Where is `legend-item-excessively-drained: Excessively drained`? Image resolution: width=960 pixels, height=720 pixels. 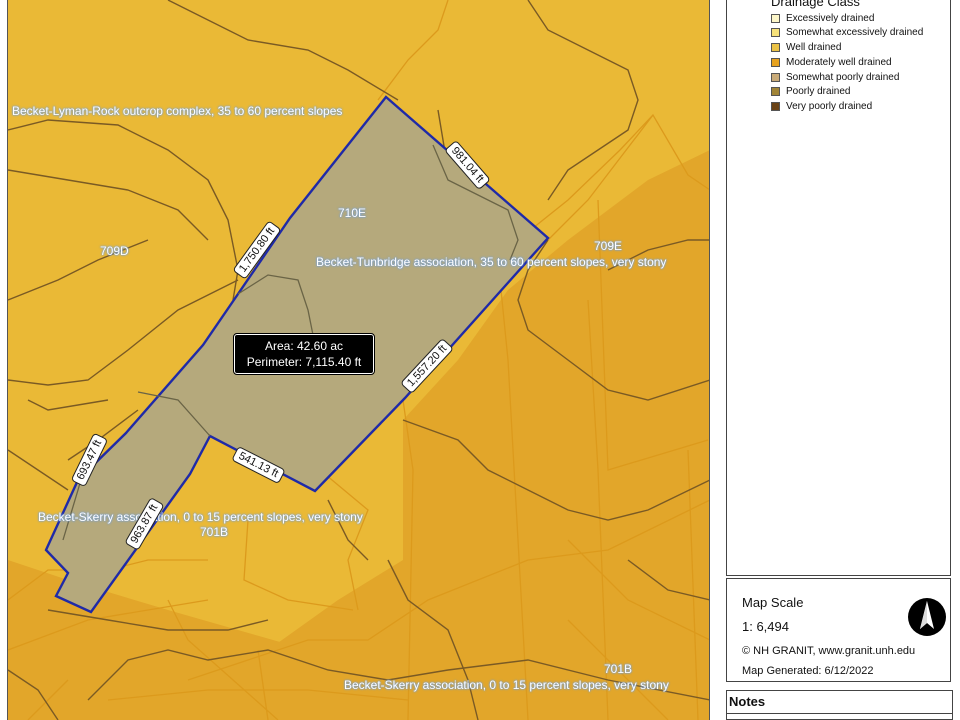 legend-item-excessively-drained: Excessively drained is located at coordinates (822, 18).